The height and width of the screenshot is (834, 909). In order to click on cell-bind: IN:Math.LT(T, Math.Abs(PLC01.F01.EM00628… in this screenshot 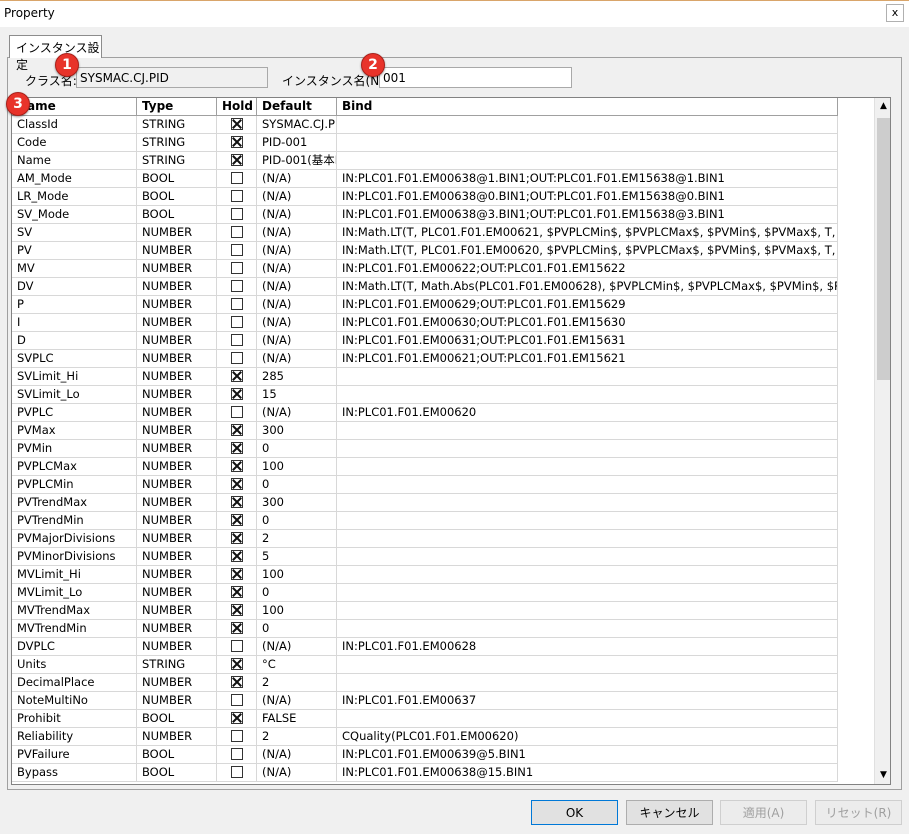, I will do `click(587, 286)`.